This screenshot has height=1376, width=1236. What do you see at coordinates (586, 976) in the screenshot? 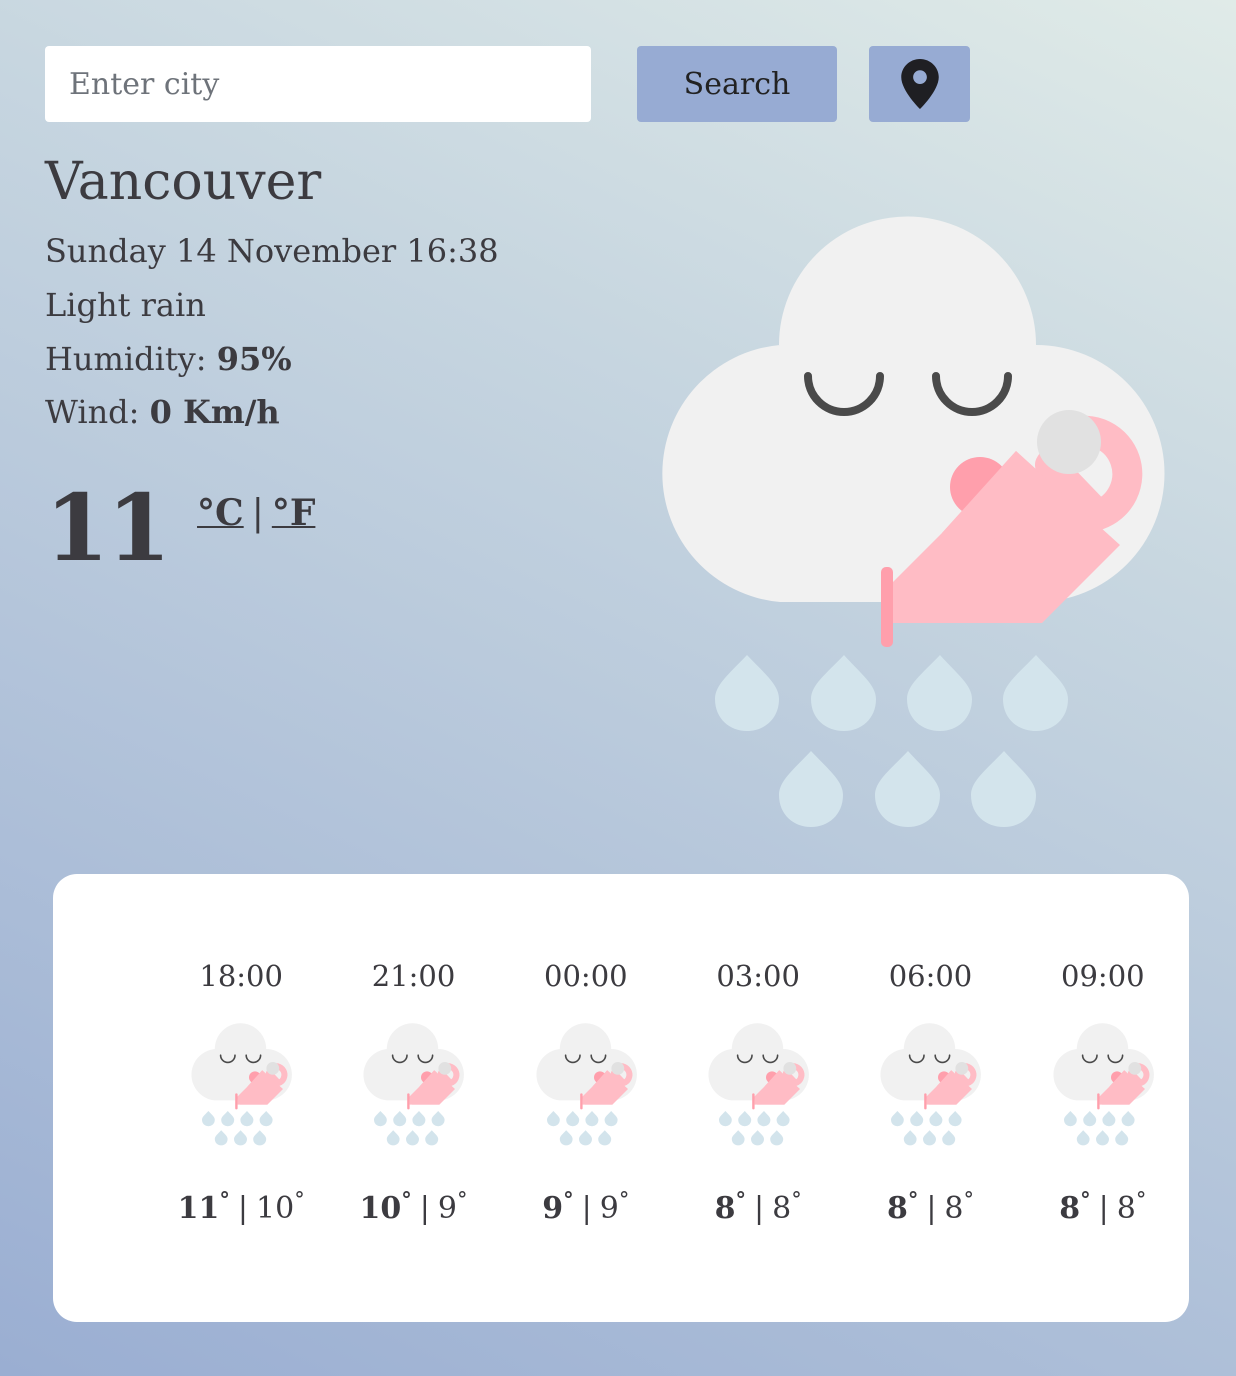
I see `forecast-time: 00:00` at bounding box center [586, 976].